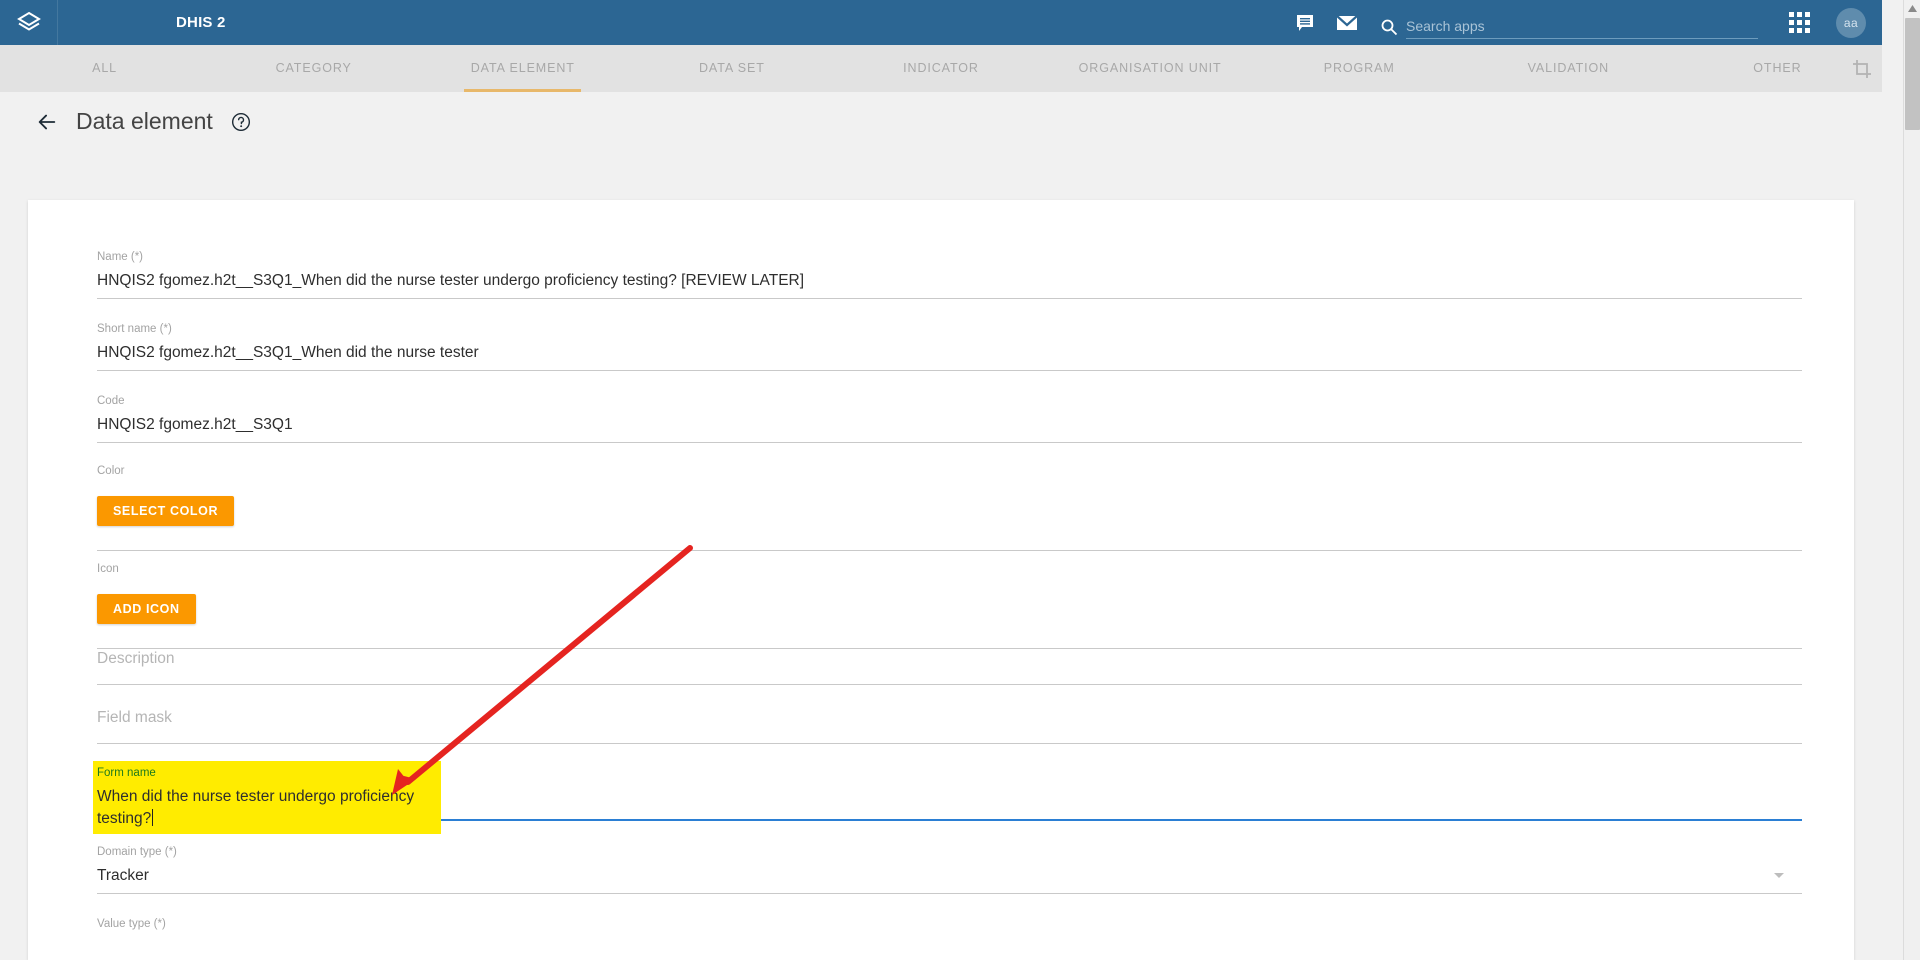  What do you see at coordinates (949, 684) in the screenshot?
I see `field-description-underline` at bounding box center [949, 684].